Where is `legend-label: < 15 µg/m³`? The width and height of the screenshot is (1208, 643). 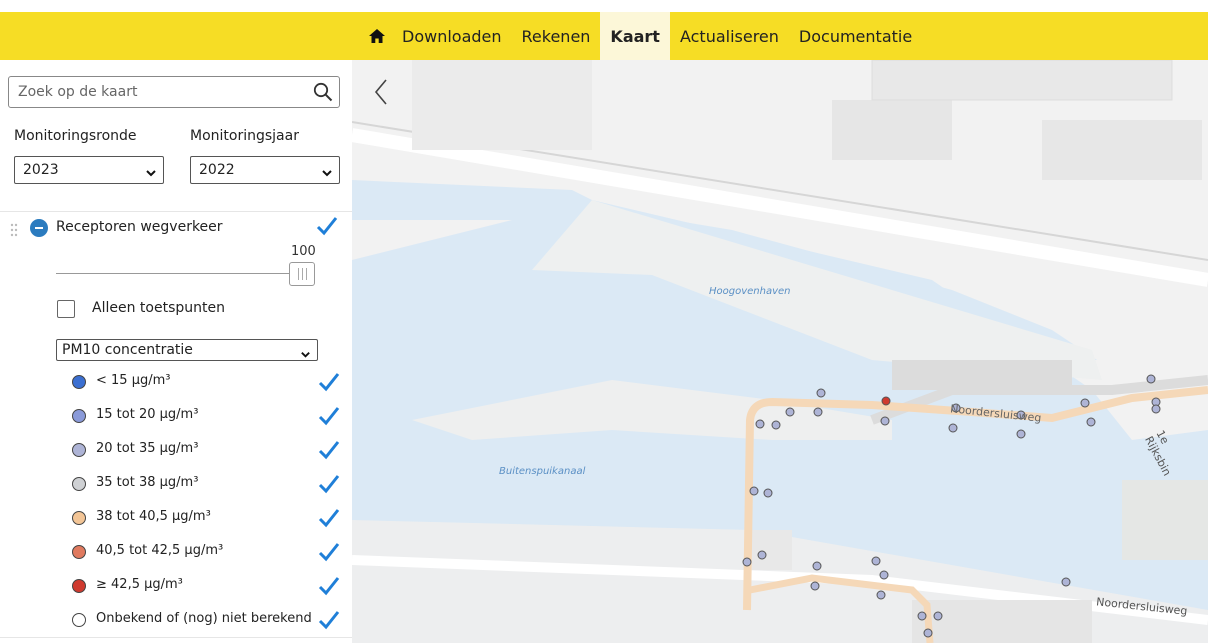 legend-label: < 15 µg/m³ is located at coordinates (133, 380).